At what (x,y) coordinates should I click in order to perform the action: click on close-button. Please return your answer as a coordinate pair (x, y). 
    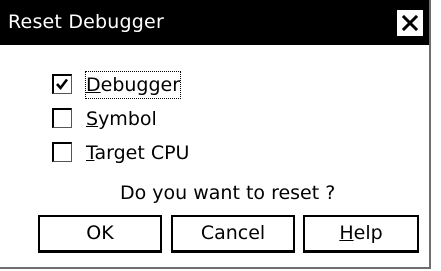
    Looking at the image, I should click on (410, 23).